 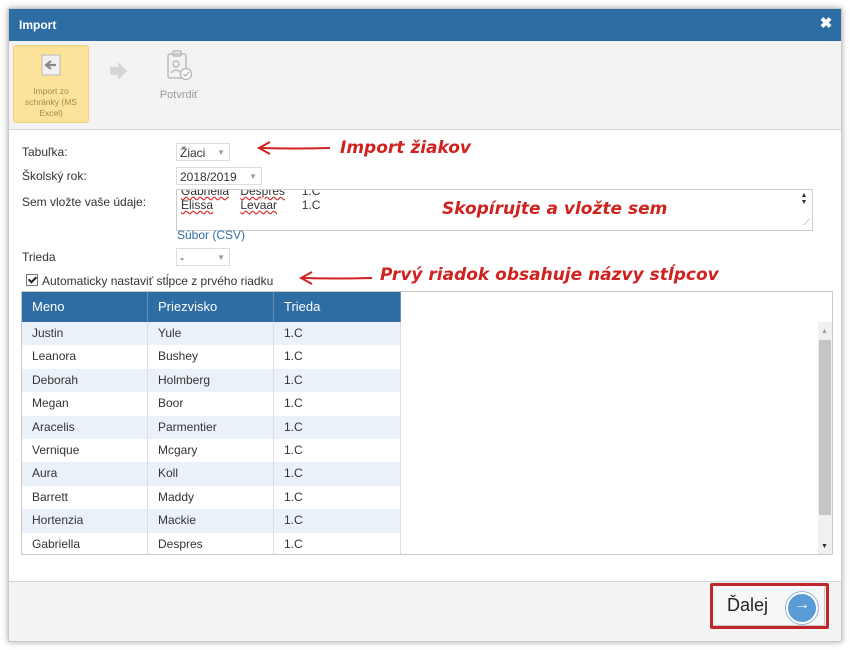 I want to click on cell-priezvisko: Maddy, so click(x=211, y=497).